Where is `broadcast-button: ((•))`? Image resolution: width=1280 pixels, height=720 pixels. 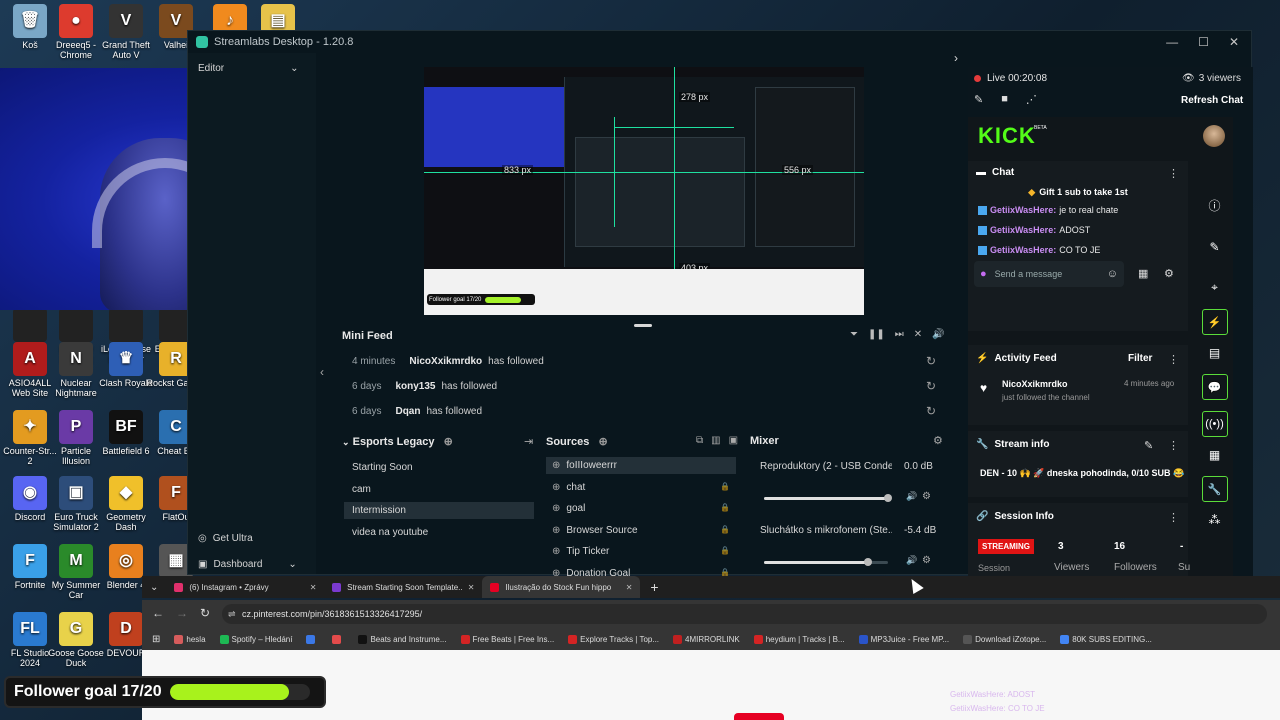 broadcast-button: ((•)) is located at coordinates (1214, 424).